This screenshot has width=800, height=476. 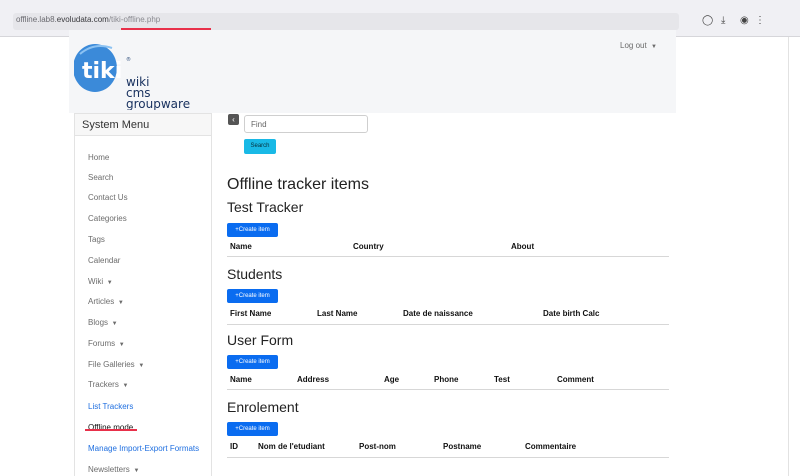 I want to click on sidebar-item-label: Contact Us, so click(x=108, y=197).